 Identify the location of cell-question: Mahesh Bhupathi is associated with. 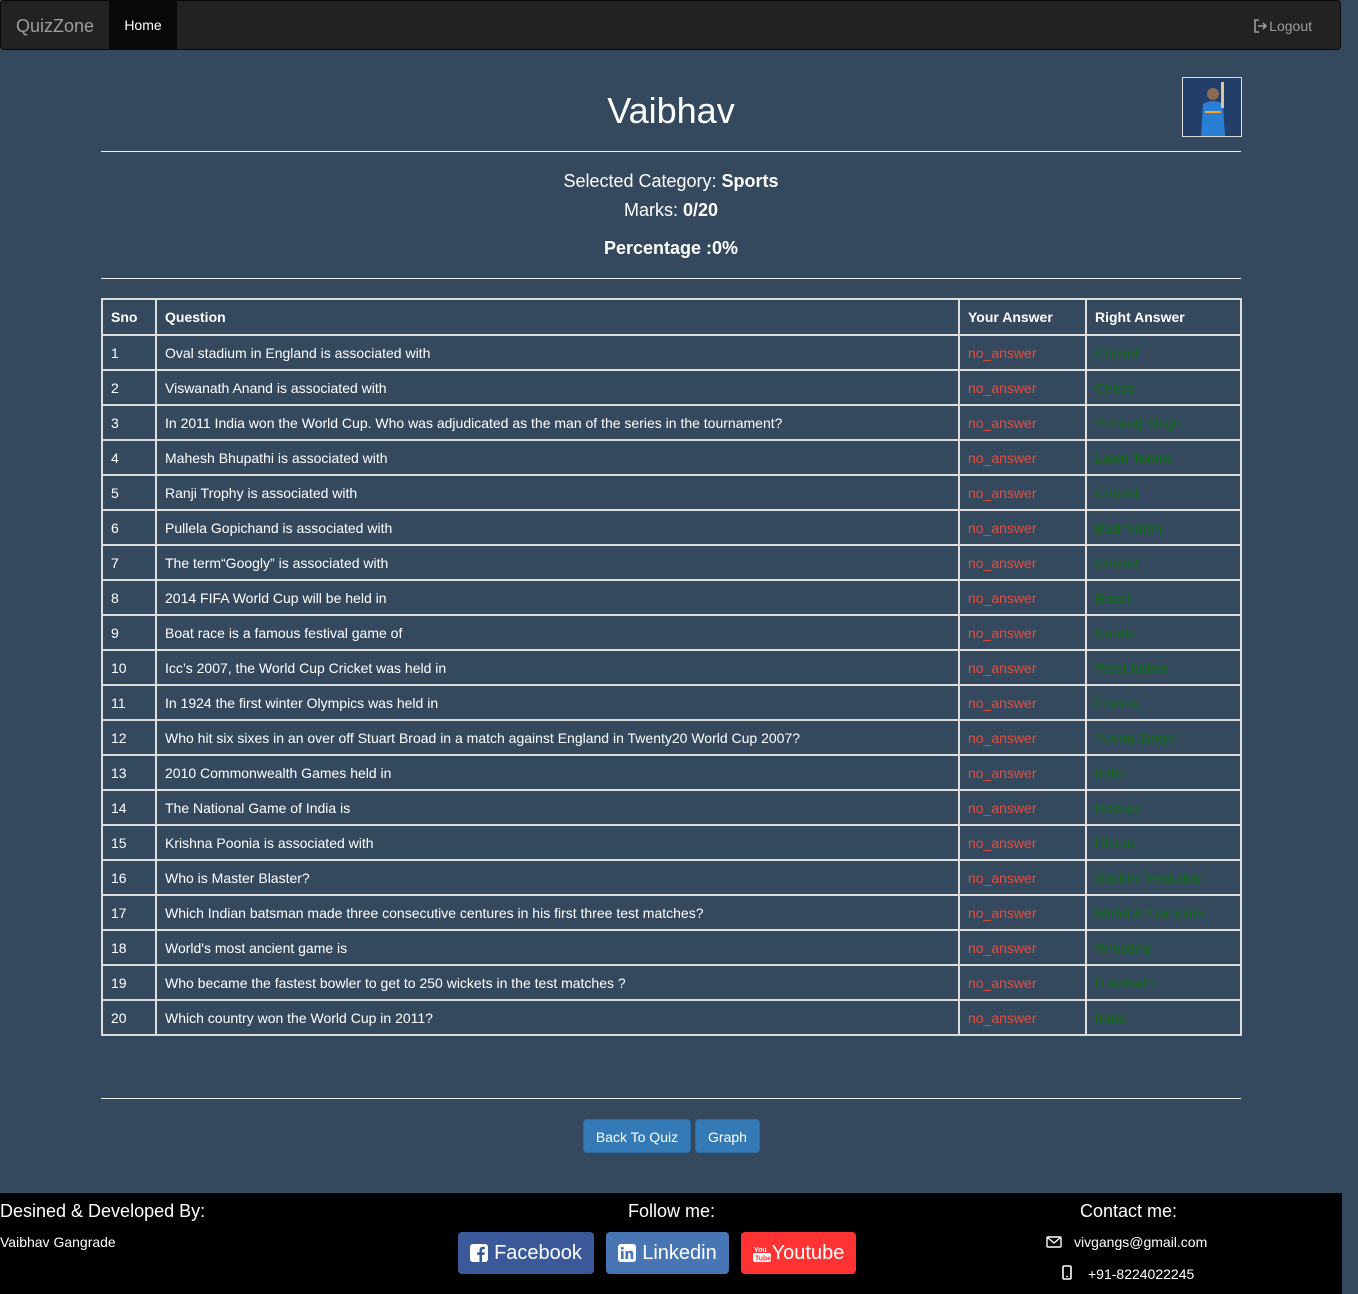
(557, 457).